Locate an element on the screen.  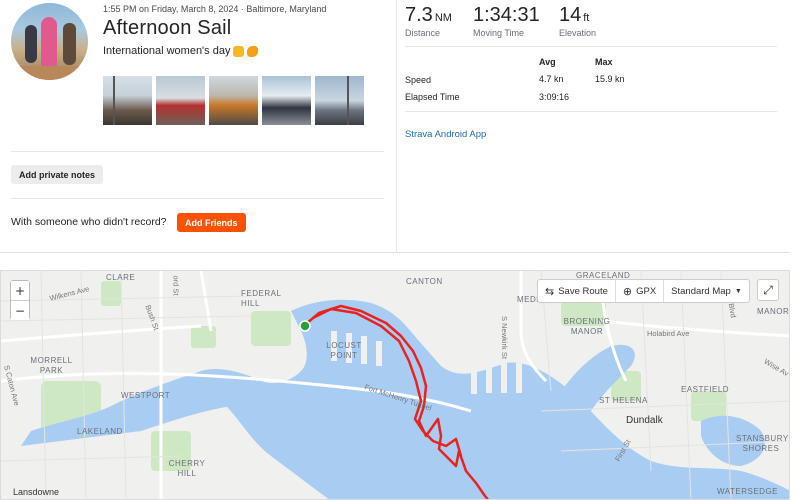
elevation-value: 14 is located at coordinates (570, 15).